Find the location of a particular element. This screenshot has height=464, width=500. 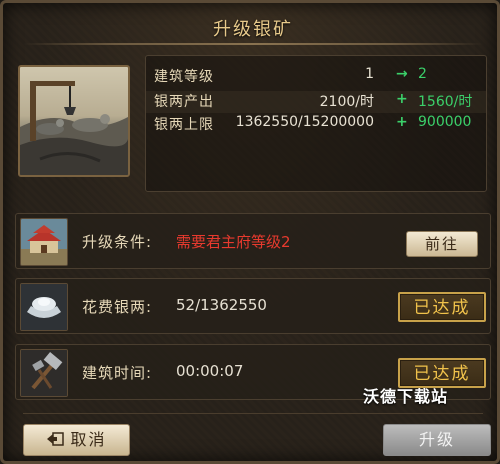

stat-label: 建筑等级 is located at coordinates (184, 77).